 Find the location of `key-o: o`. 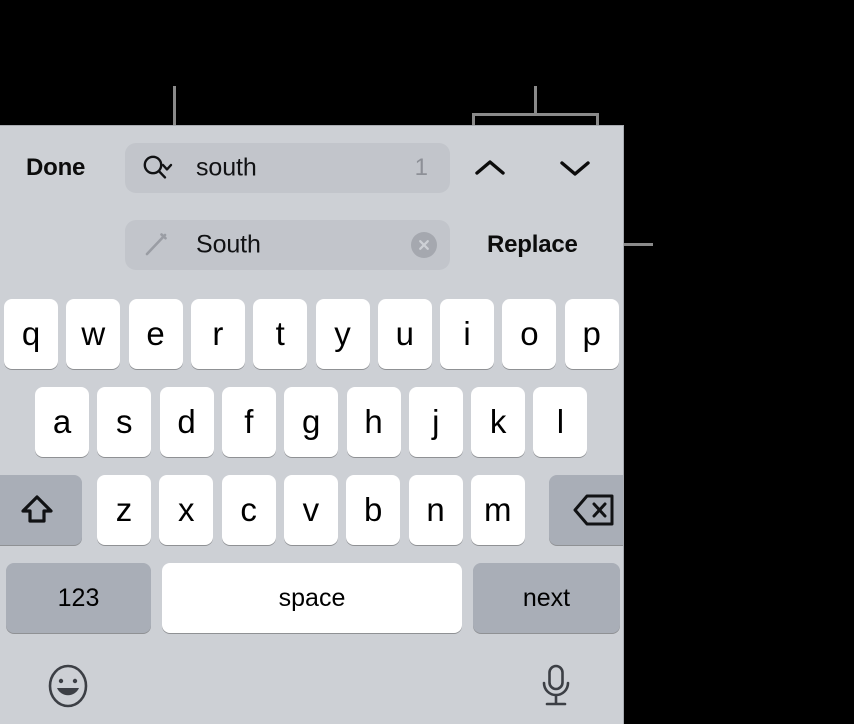

key-o: o is located at coordinates (529, 334).